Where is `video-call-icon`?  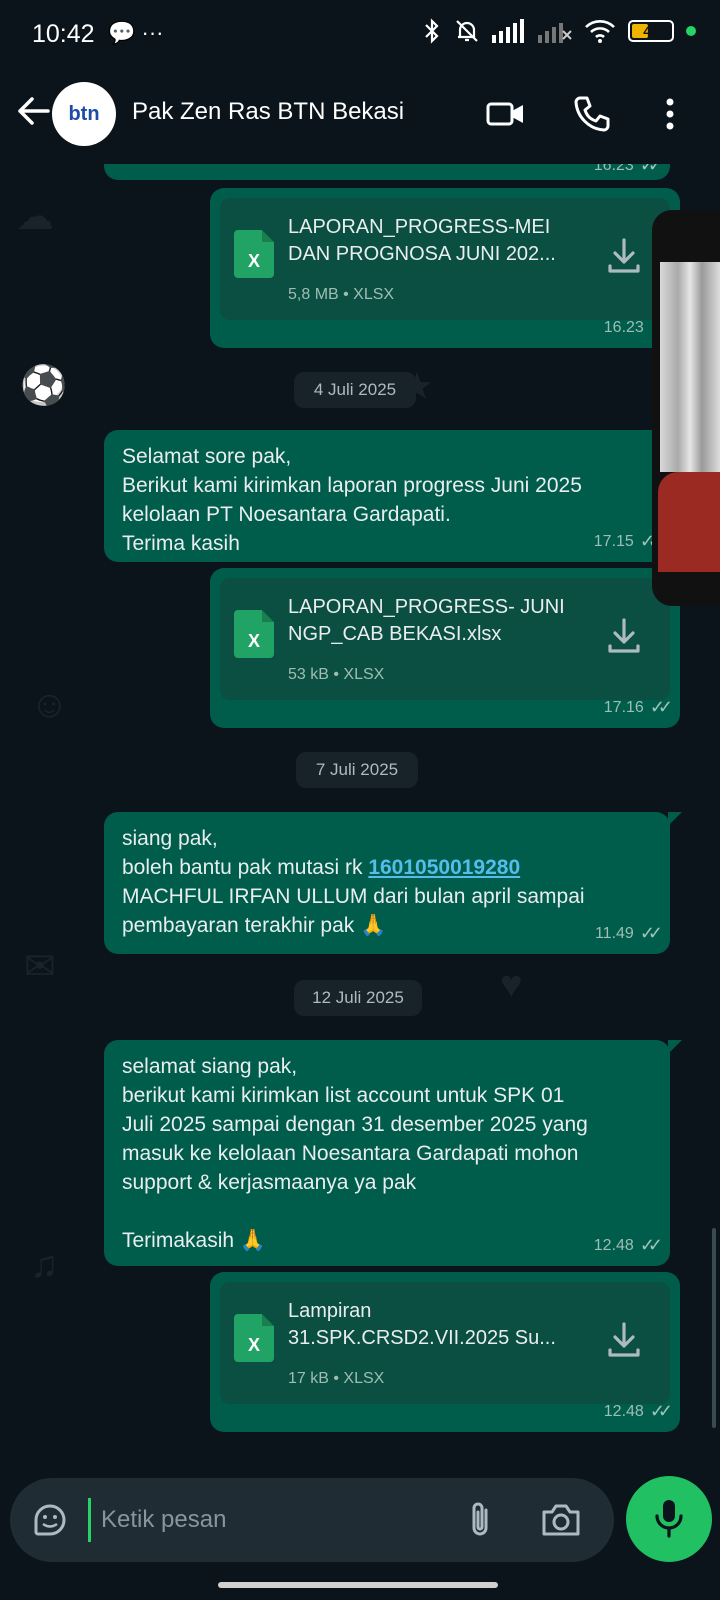
video-call-icon is located at coordinates (506, 114).